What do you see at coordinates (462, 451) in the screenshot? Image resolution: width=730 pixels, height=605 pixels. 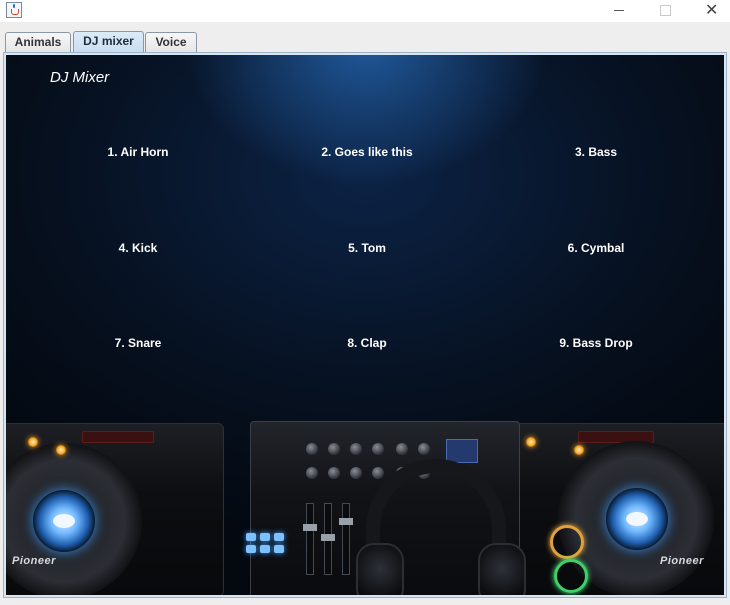 I see `mixer-display` at bounding box center [462, 451].